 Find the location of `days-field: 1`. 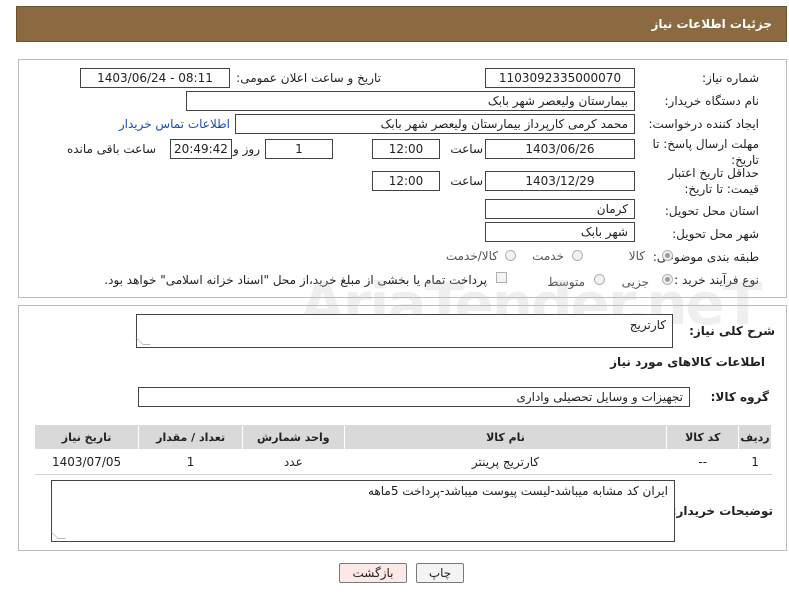

days-field: 1 is located at coordinates (299, 149).